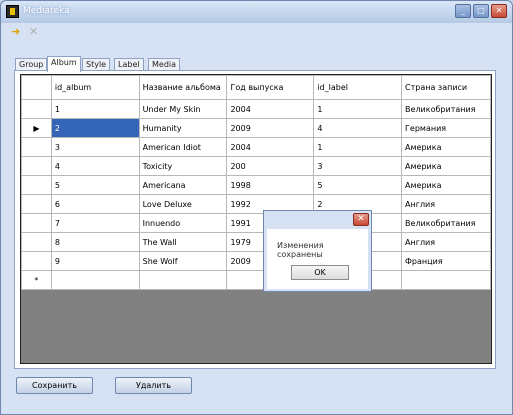 This screenshot has width=513, height=415. Describe the element at coordinates (183, 242) in the screenshot. I see `table-cell: The Wall` at that location.